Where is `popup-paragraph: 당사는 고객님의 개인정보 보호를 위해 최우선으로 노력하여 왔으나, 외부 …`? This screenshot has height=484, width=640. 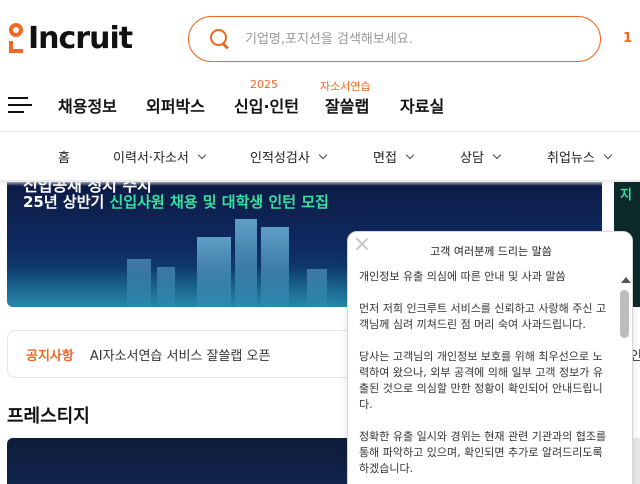
popup-paragraph: 당사는 고객님의 개인정보 보호를 위해 최우선으로 노력하여 왔으나, 외부 … is located at coordinates (481, 380).